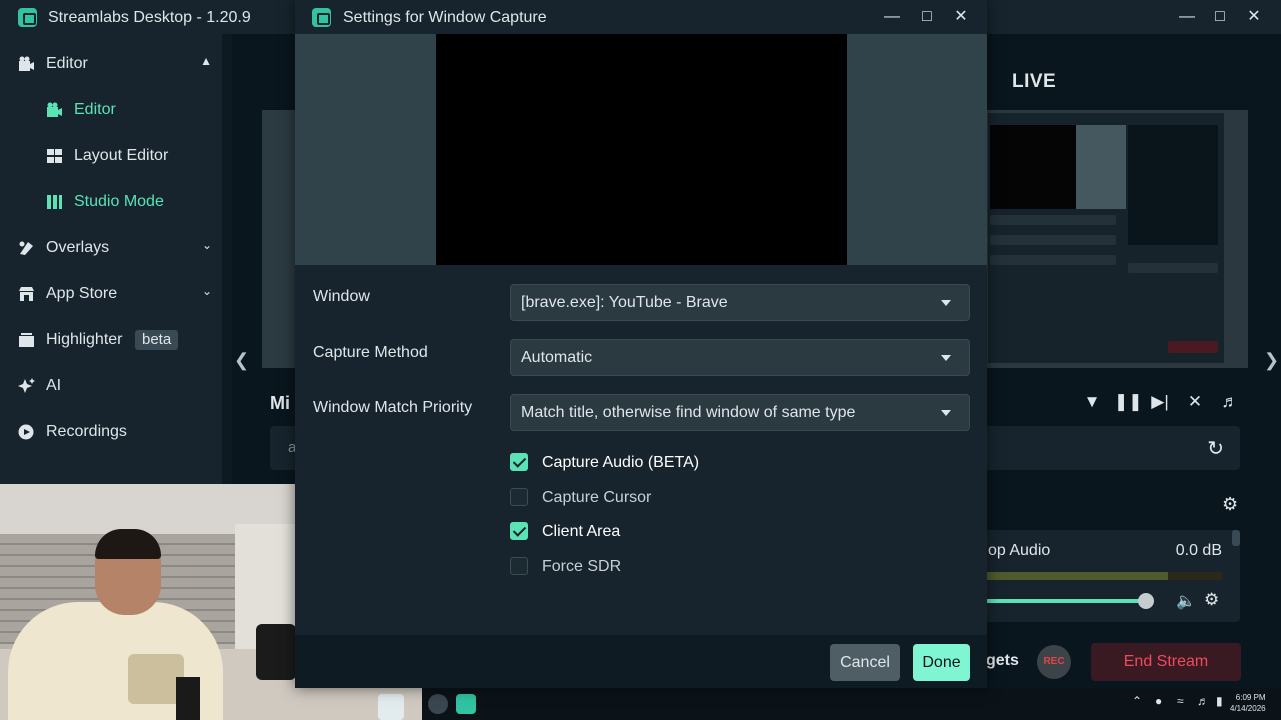  I want to click on widgets-label: gets, so click(1002, 660).